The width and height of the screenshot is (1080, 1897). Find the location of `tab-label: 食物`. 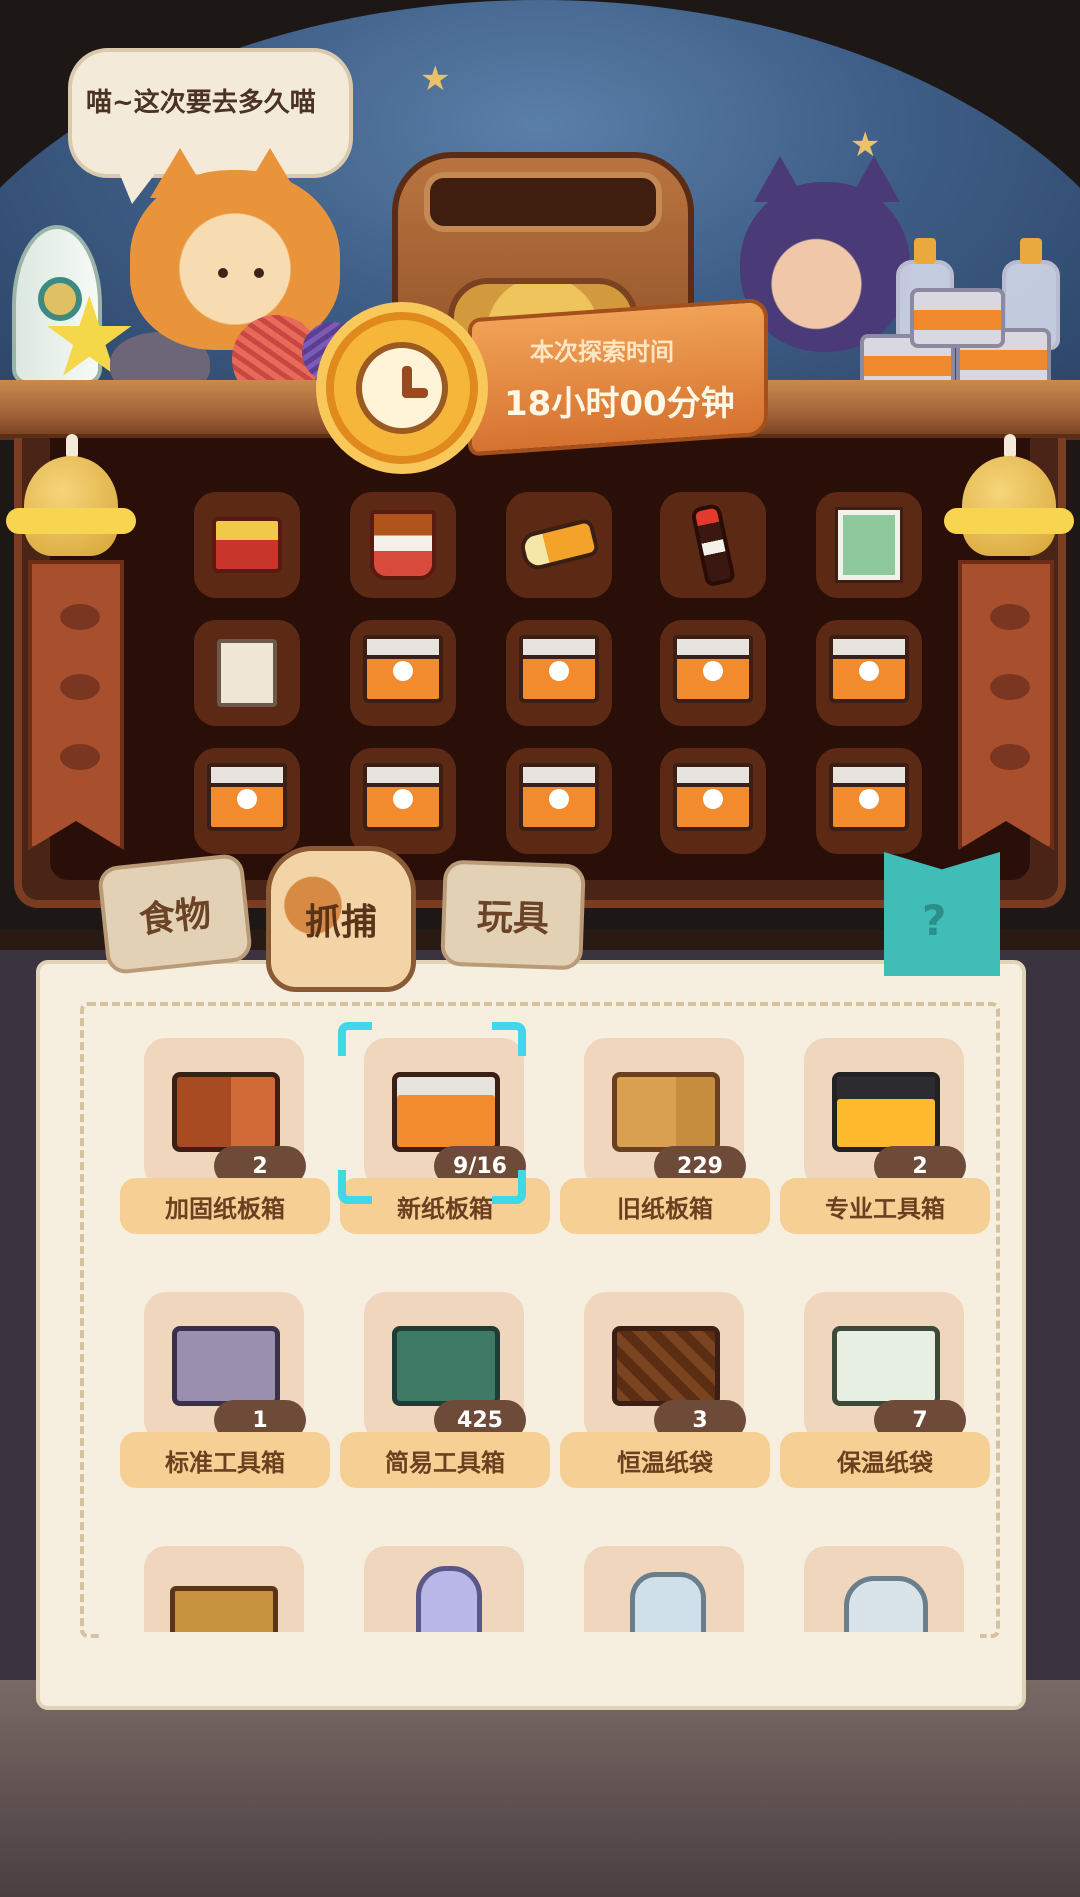

tab-label: 食物 is located at coordinates (175, 917).